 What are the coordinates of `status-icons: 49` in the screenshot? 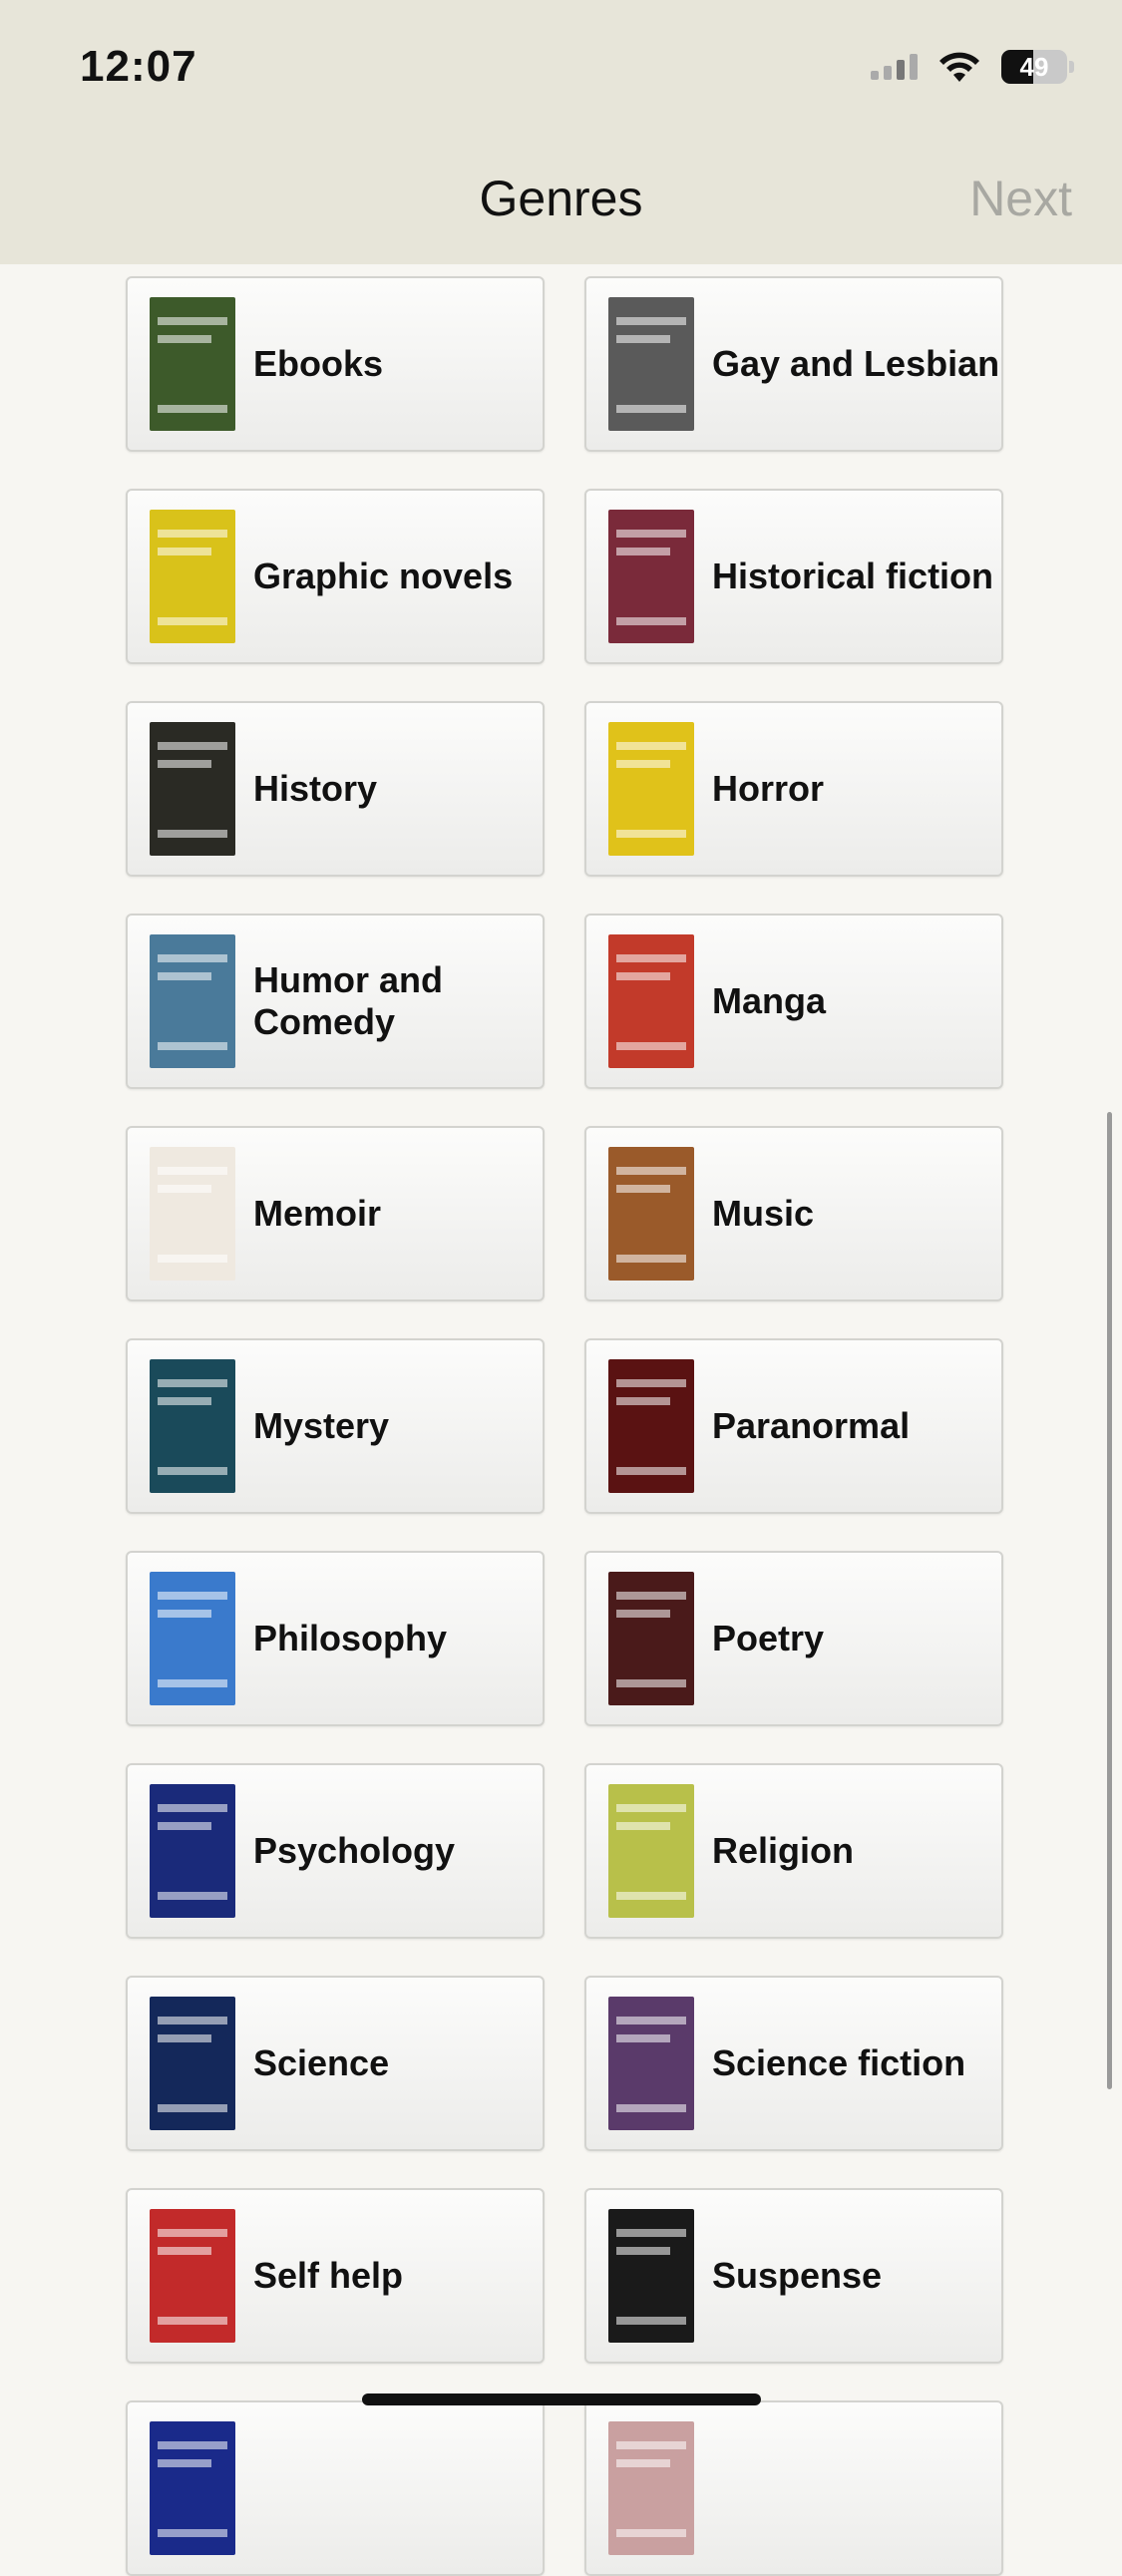 It's located at (972, 67).